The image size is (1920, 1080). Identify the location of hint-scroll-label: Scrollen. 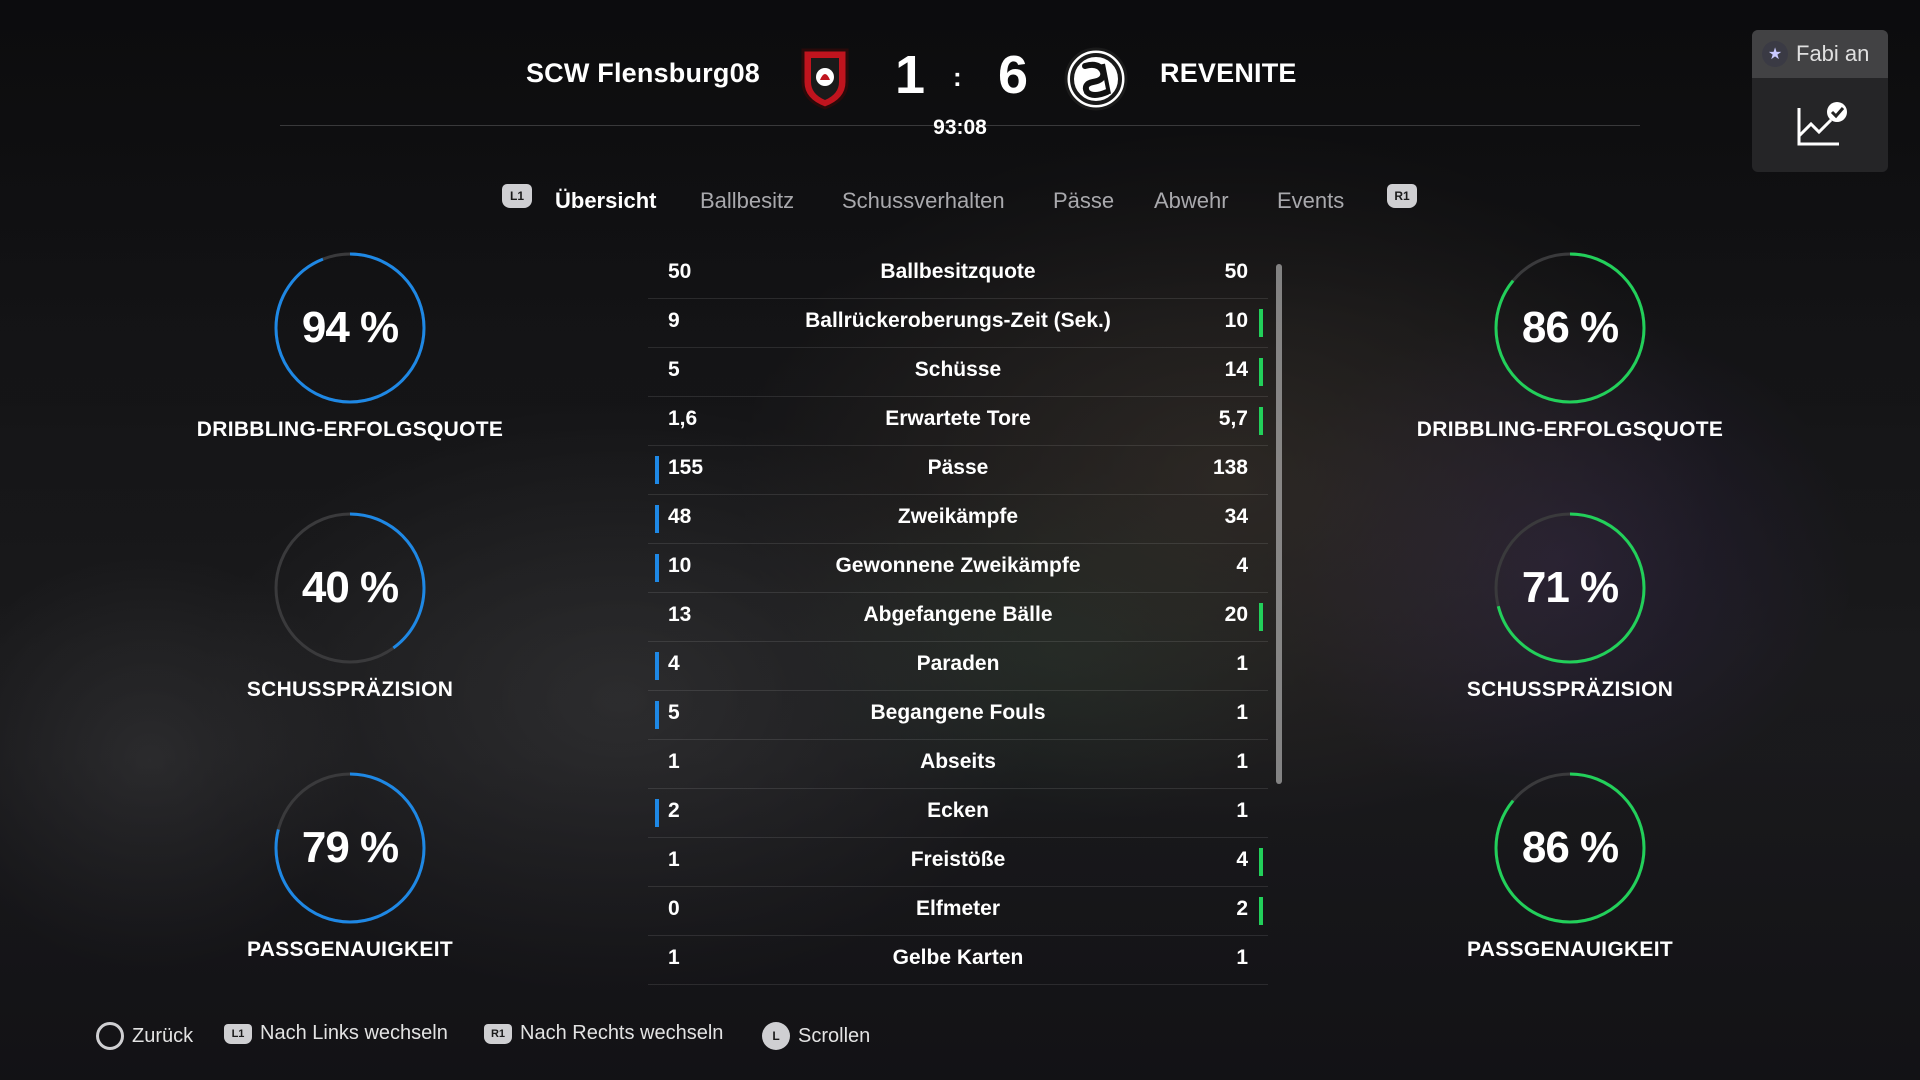
(834, 1035).